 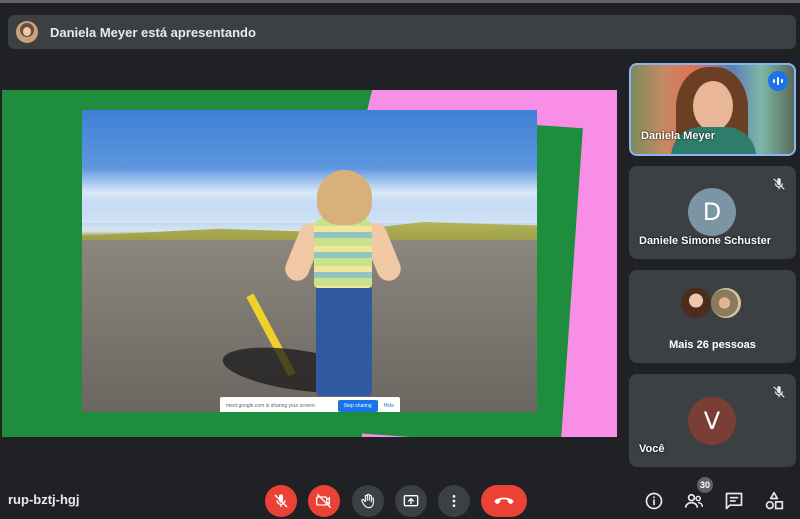 I want to click on participant-name: Daniela Meyer, so click(x=678, y=136).